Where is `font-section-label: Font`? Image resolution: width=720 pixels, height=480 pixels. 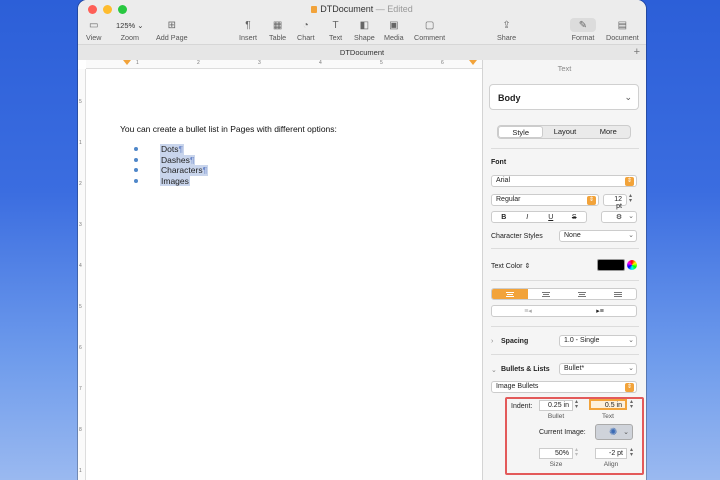
font-section-label: Font is located at coordinates (499, 162).